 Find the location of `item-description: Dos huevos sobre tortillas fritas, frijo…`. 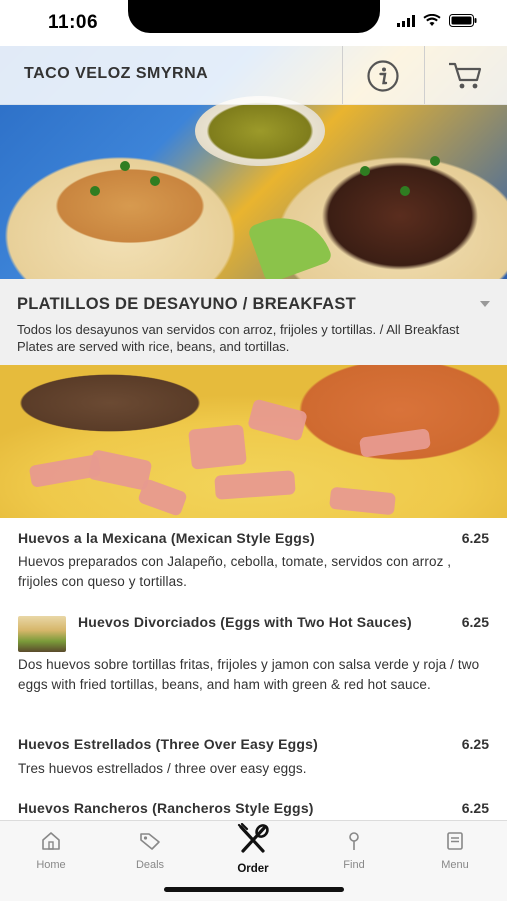

item-description: Dos huevos sobre tortillas fritas, frijo… is located at coordinates (249, 674).